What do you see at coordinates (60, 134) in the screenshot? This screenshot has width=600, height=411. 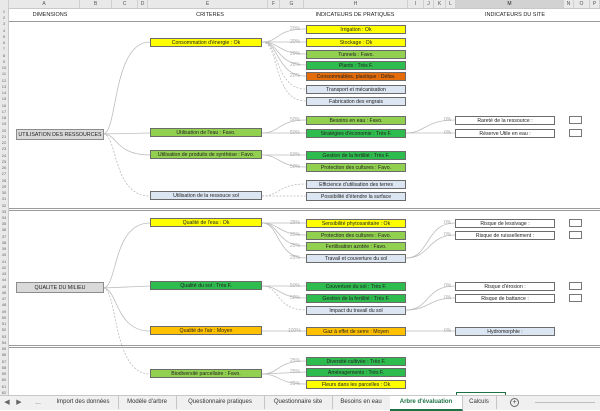 I see `dimension-utilisation-ressources: UTILISATION DES RESSOURCES` at bounding box center [60, 134].